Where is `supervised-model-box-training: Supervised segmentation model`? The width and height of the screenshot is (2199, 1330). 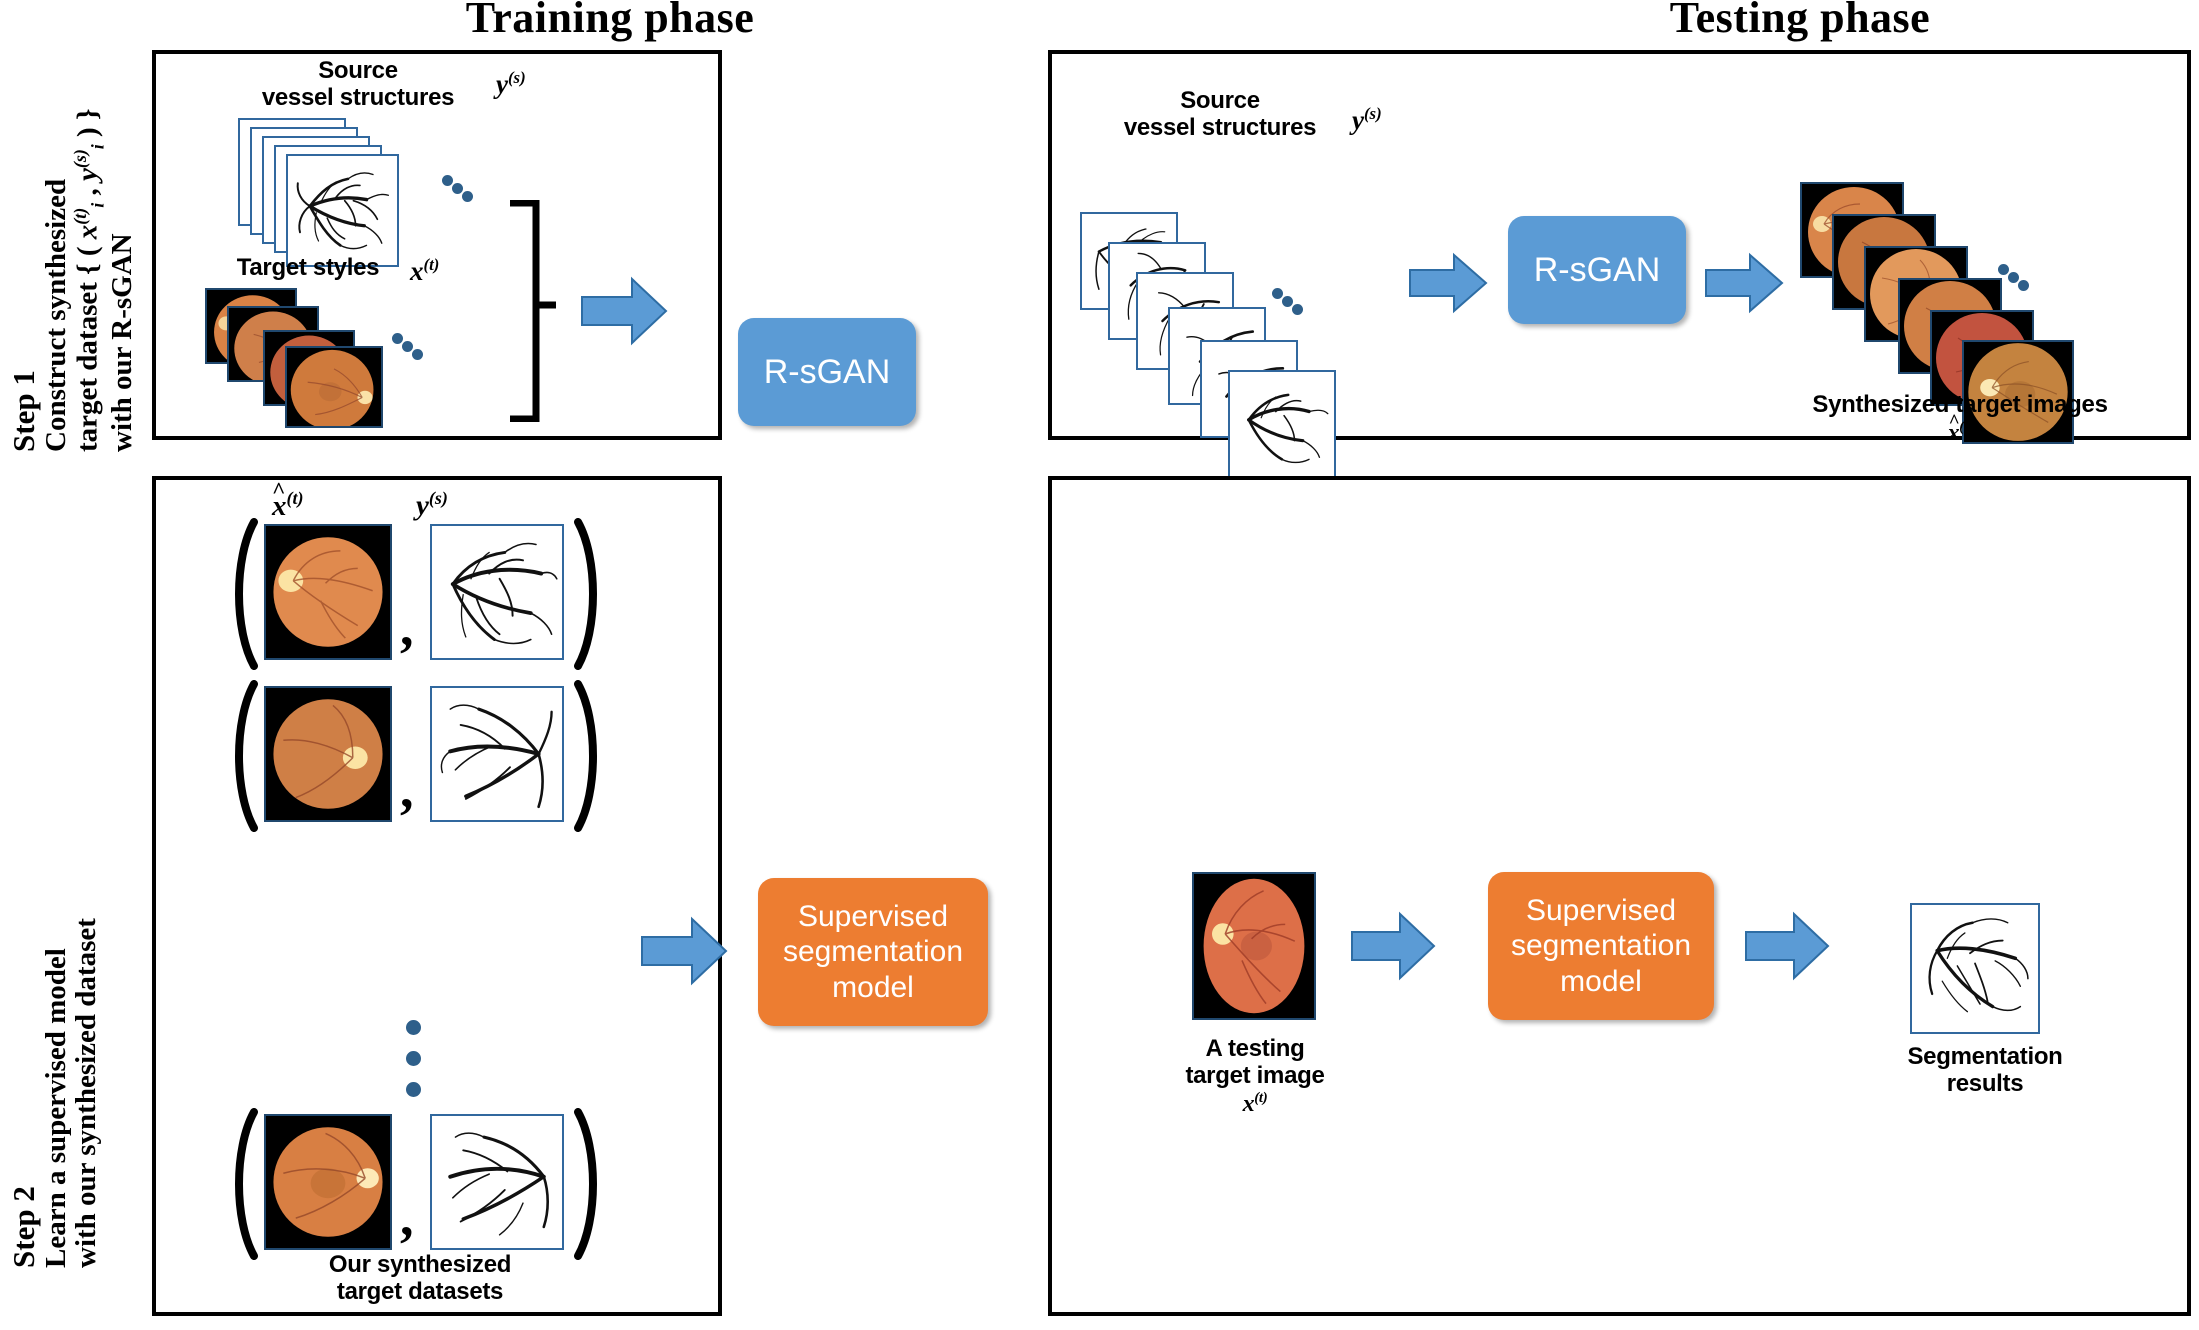
supervised-model-box-training: Supervised segmentation model is located at coordinates (873, 952).